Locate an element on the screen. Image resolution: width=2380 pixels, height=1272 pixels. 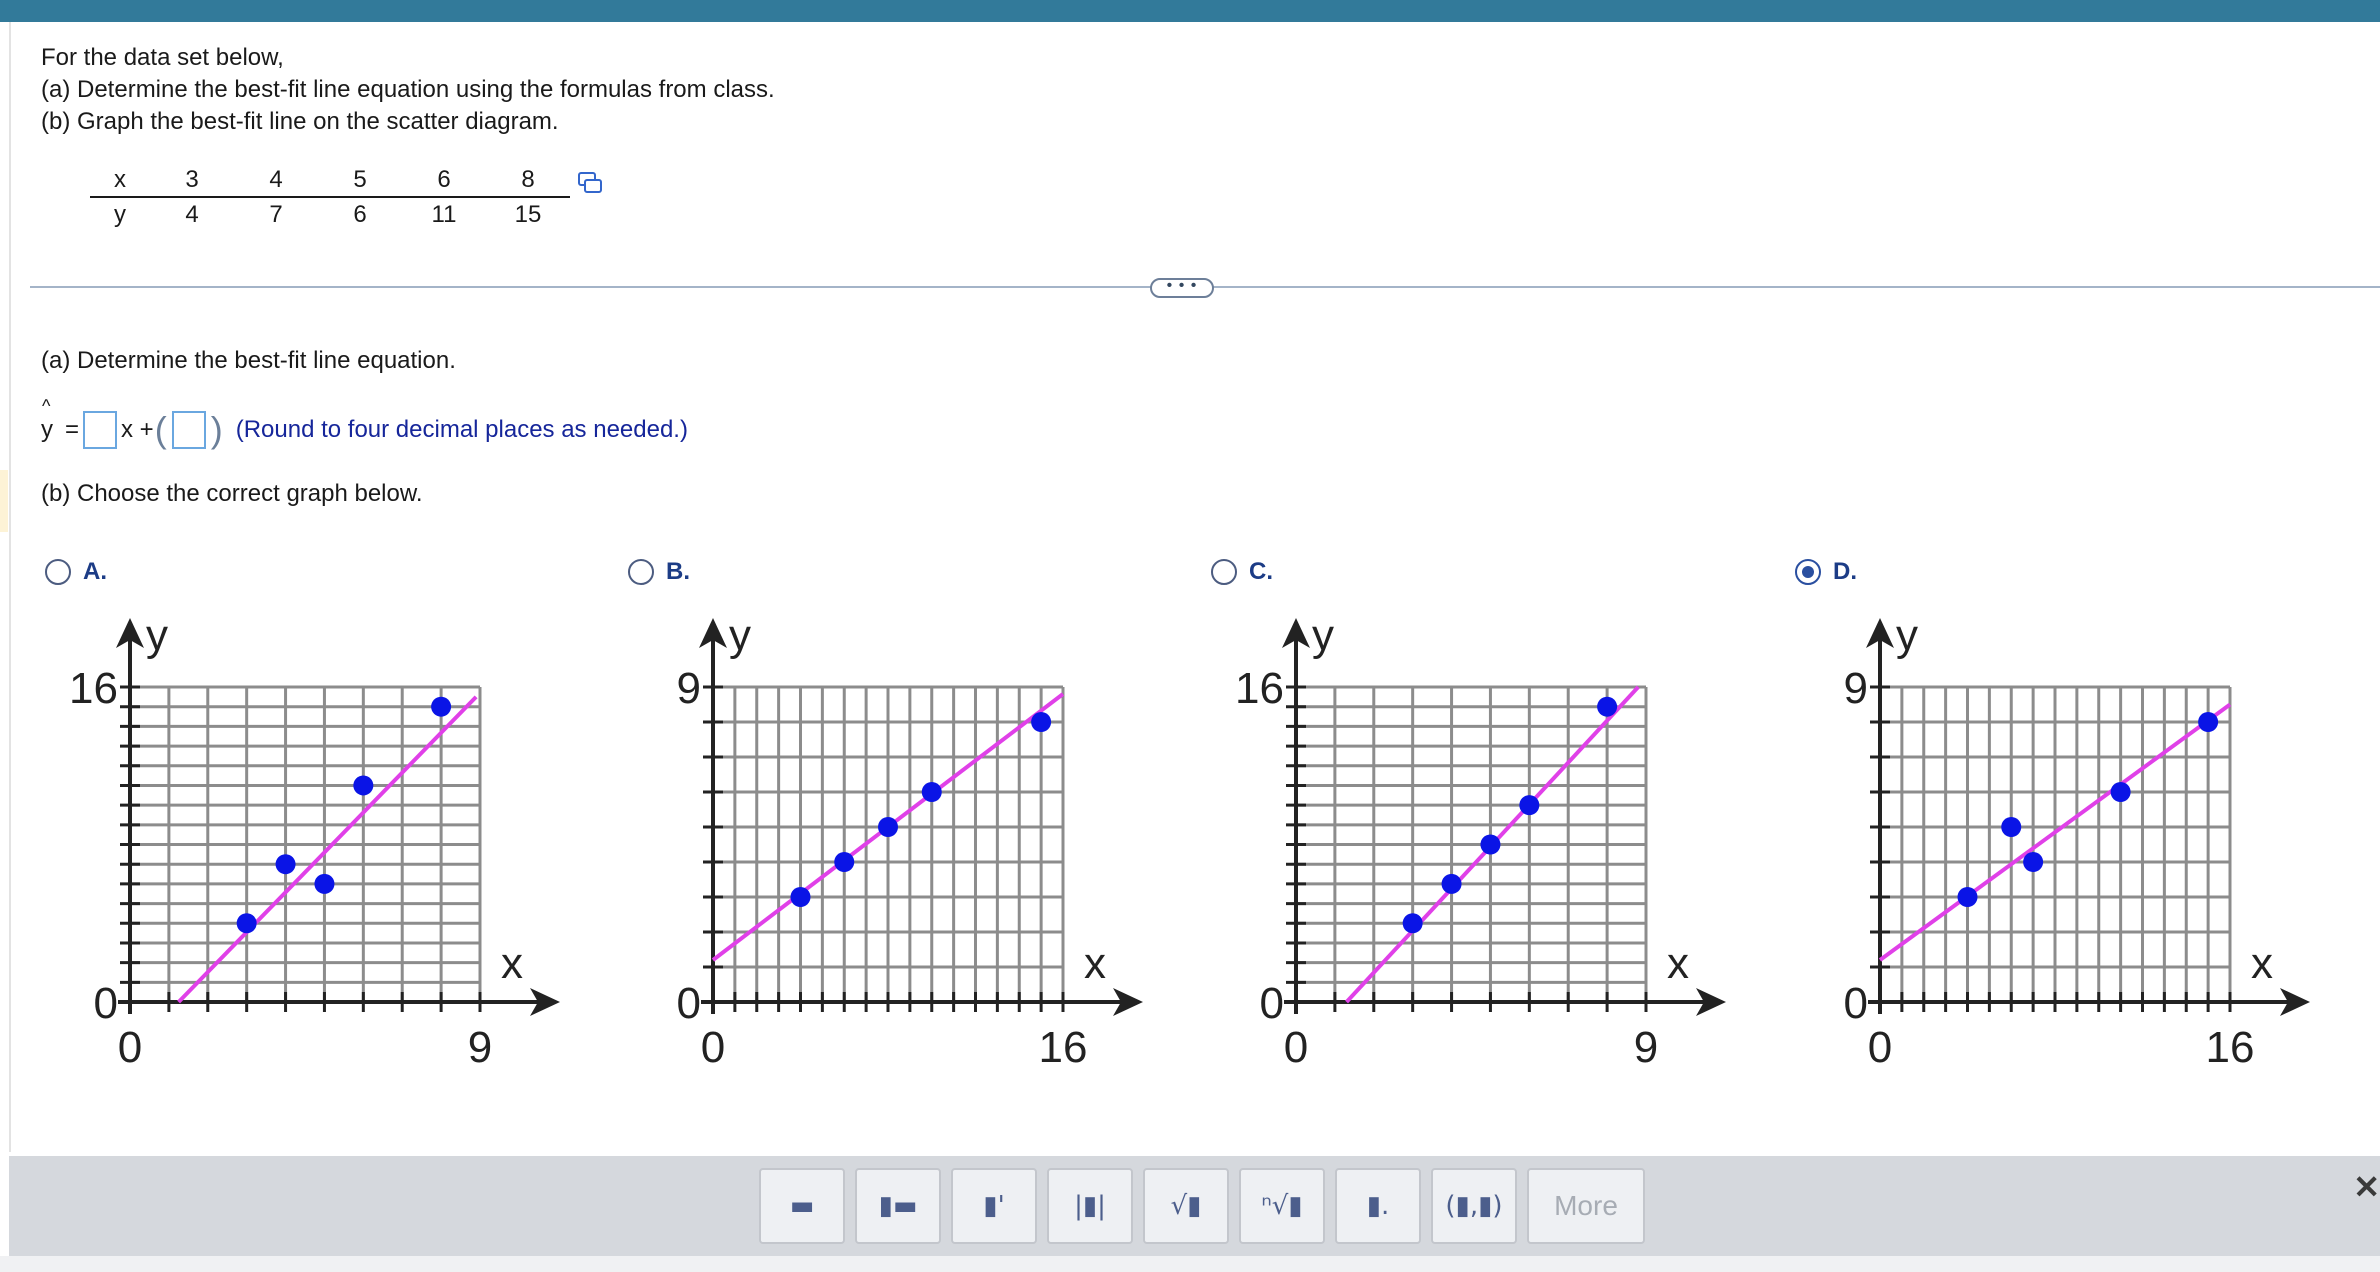
close-icon: ✕ is located at coordinates (2366, 1187).